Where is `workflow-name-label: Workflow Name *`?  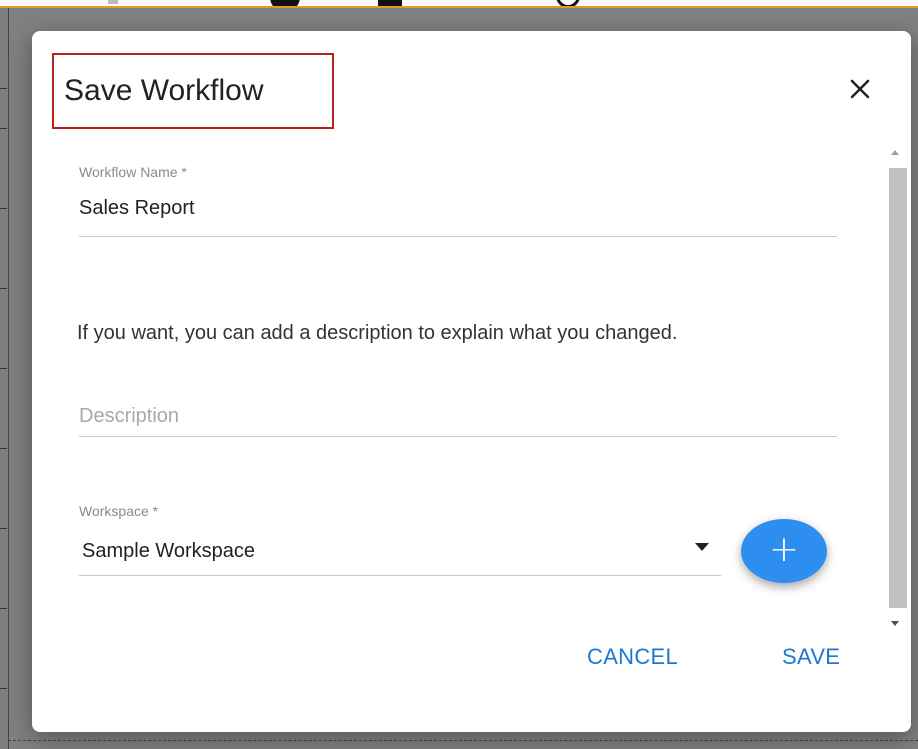
workflow-name-label: Workflow Name * is located at coordinates (133, 172).